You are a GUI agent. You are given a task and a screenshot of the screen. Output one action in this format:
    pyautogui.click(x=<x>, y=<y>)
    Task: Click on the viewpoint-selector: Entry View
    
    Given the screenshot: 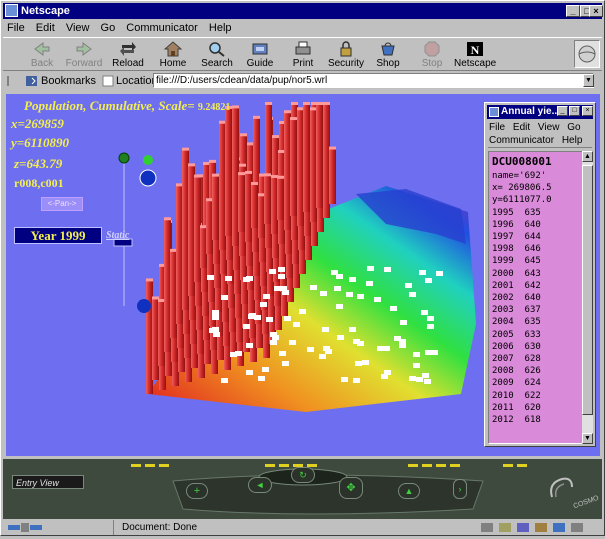 What is the action you would take?
    pyautogui.click(x=48, y=482)
    